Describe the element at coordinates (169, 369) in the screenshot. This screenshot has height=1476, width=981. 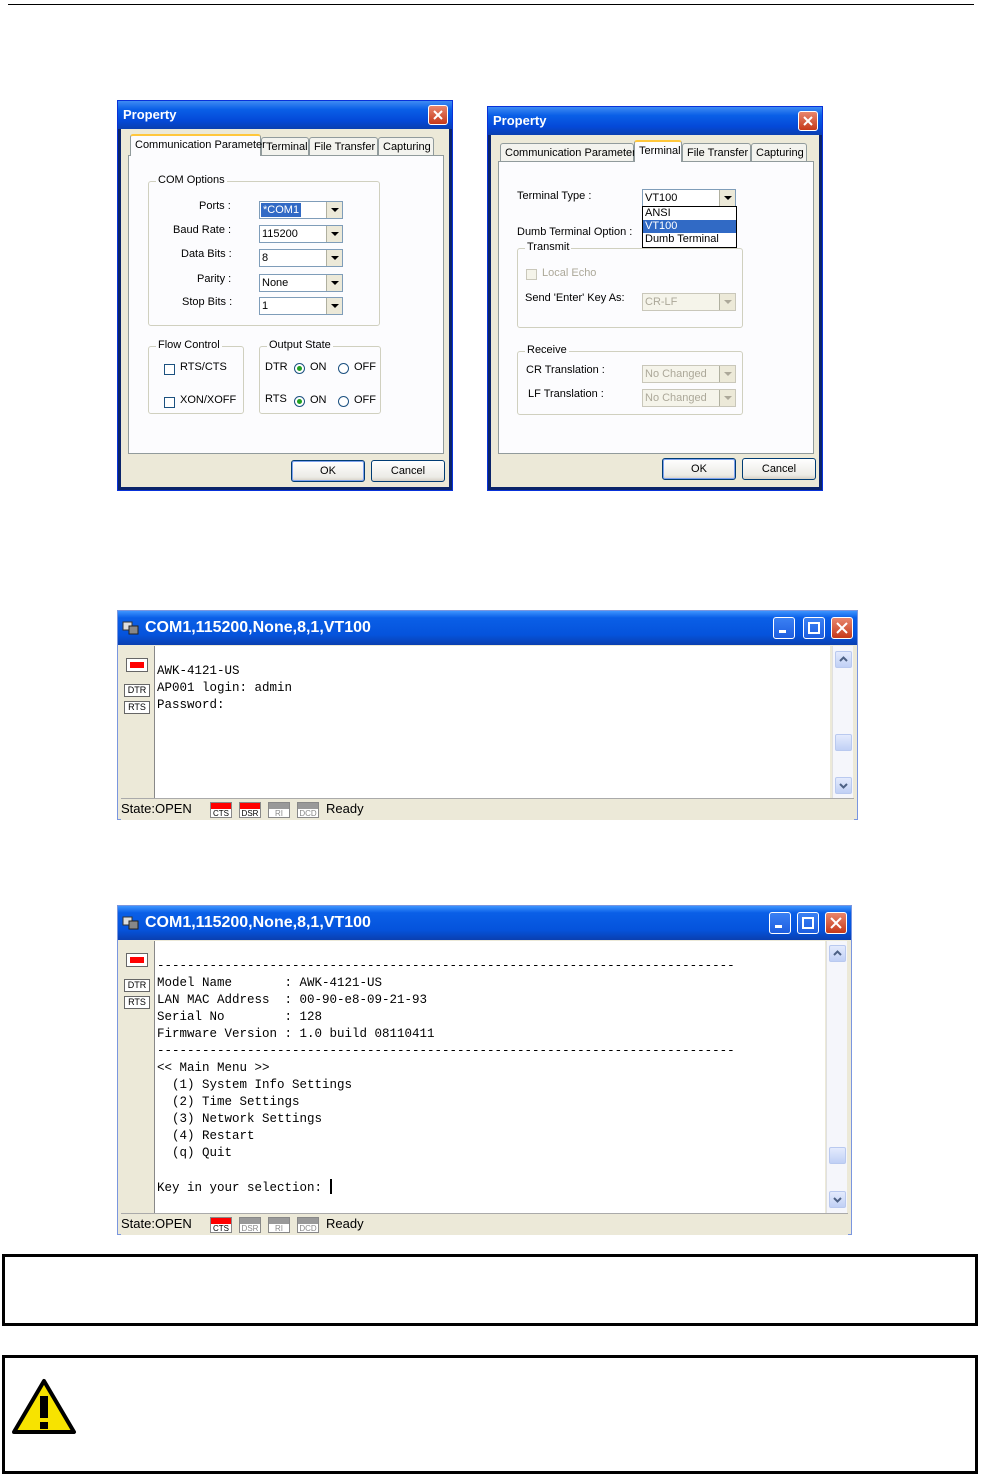
I see `rts-cts-checkbox` at that location.